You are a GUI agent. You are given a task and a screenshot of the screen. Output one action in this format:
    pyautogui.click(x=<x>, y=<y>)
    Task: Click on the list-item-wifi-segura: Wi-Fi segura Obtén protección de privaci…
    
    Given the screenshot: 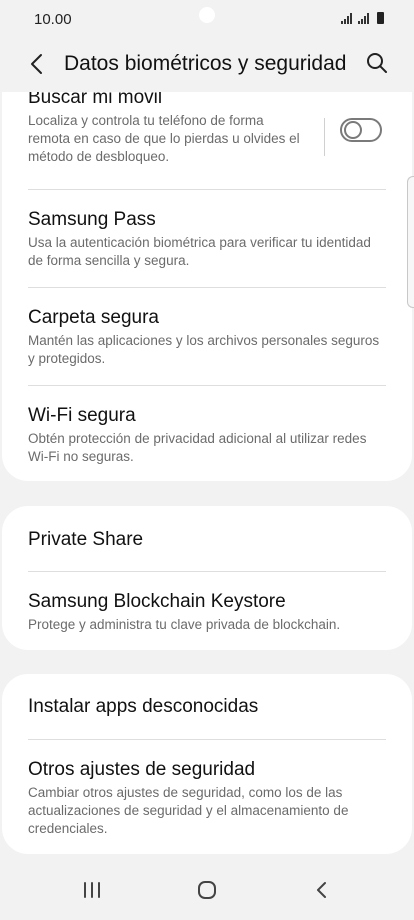 What is the action you would take?
    pyautogui.click(x=207, y=435)
    